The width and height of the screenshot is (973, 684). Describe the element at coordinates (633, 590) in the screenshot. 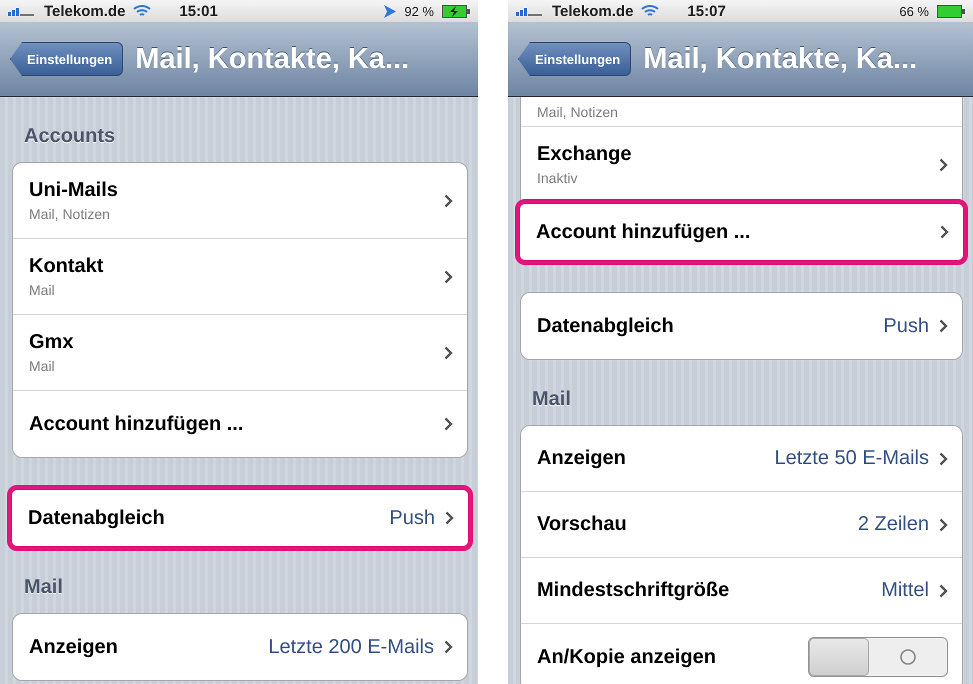

I see `row-title: Mindestschriftgröße` at that location.